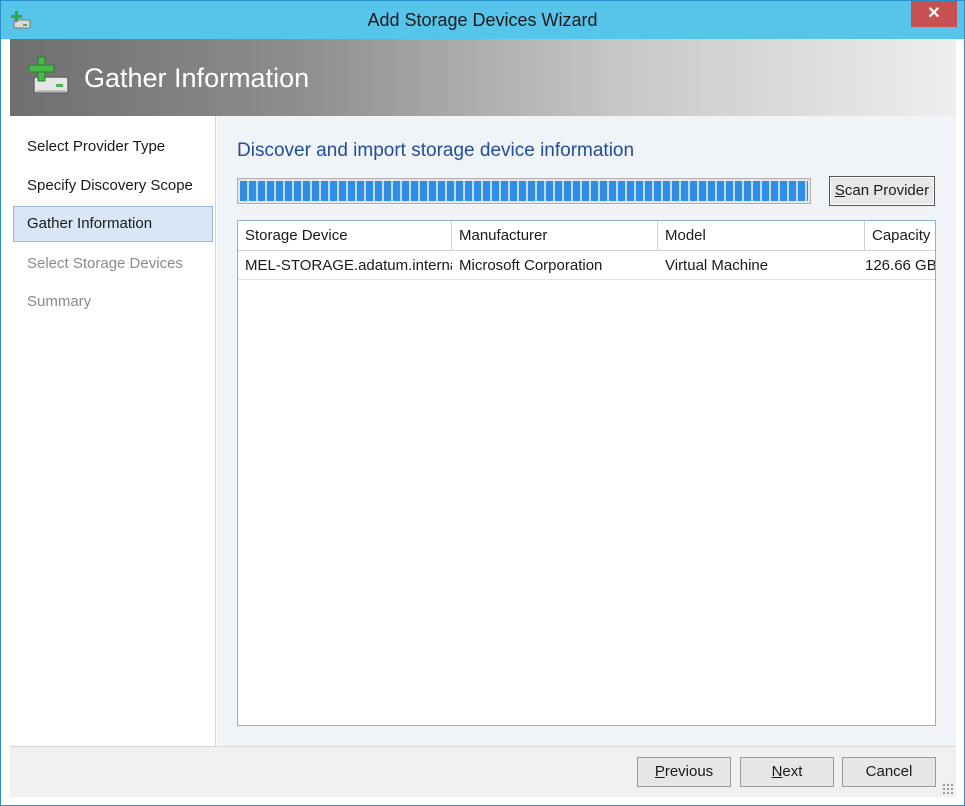  What do you see at coordinates (934, 14) in the screenshot?
I see `close-button: ✕` at bounding box center [934, 14].